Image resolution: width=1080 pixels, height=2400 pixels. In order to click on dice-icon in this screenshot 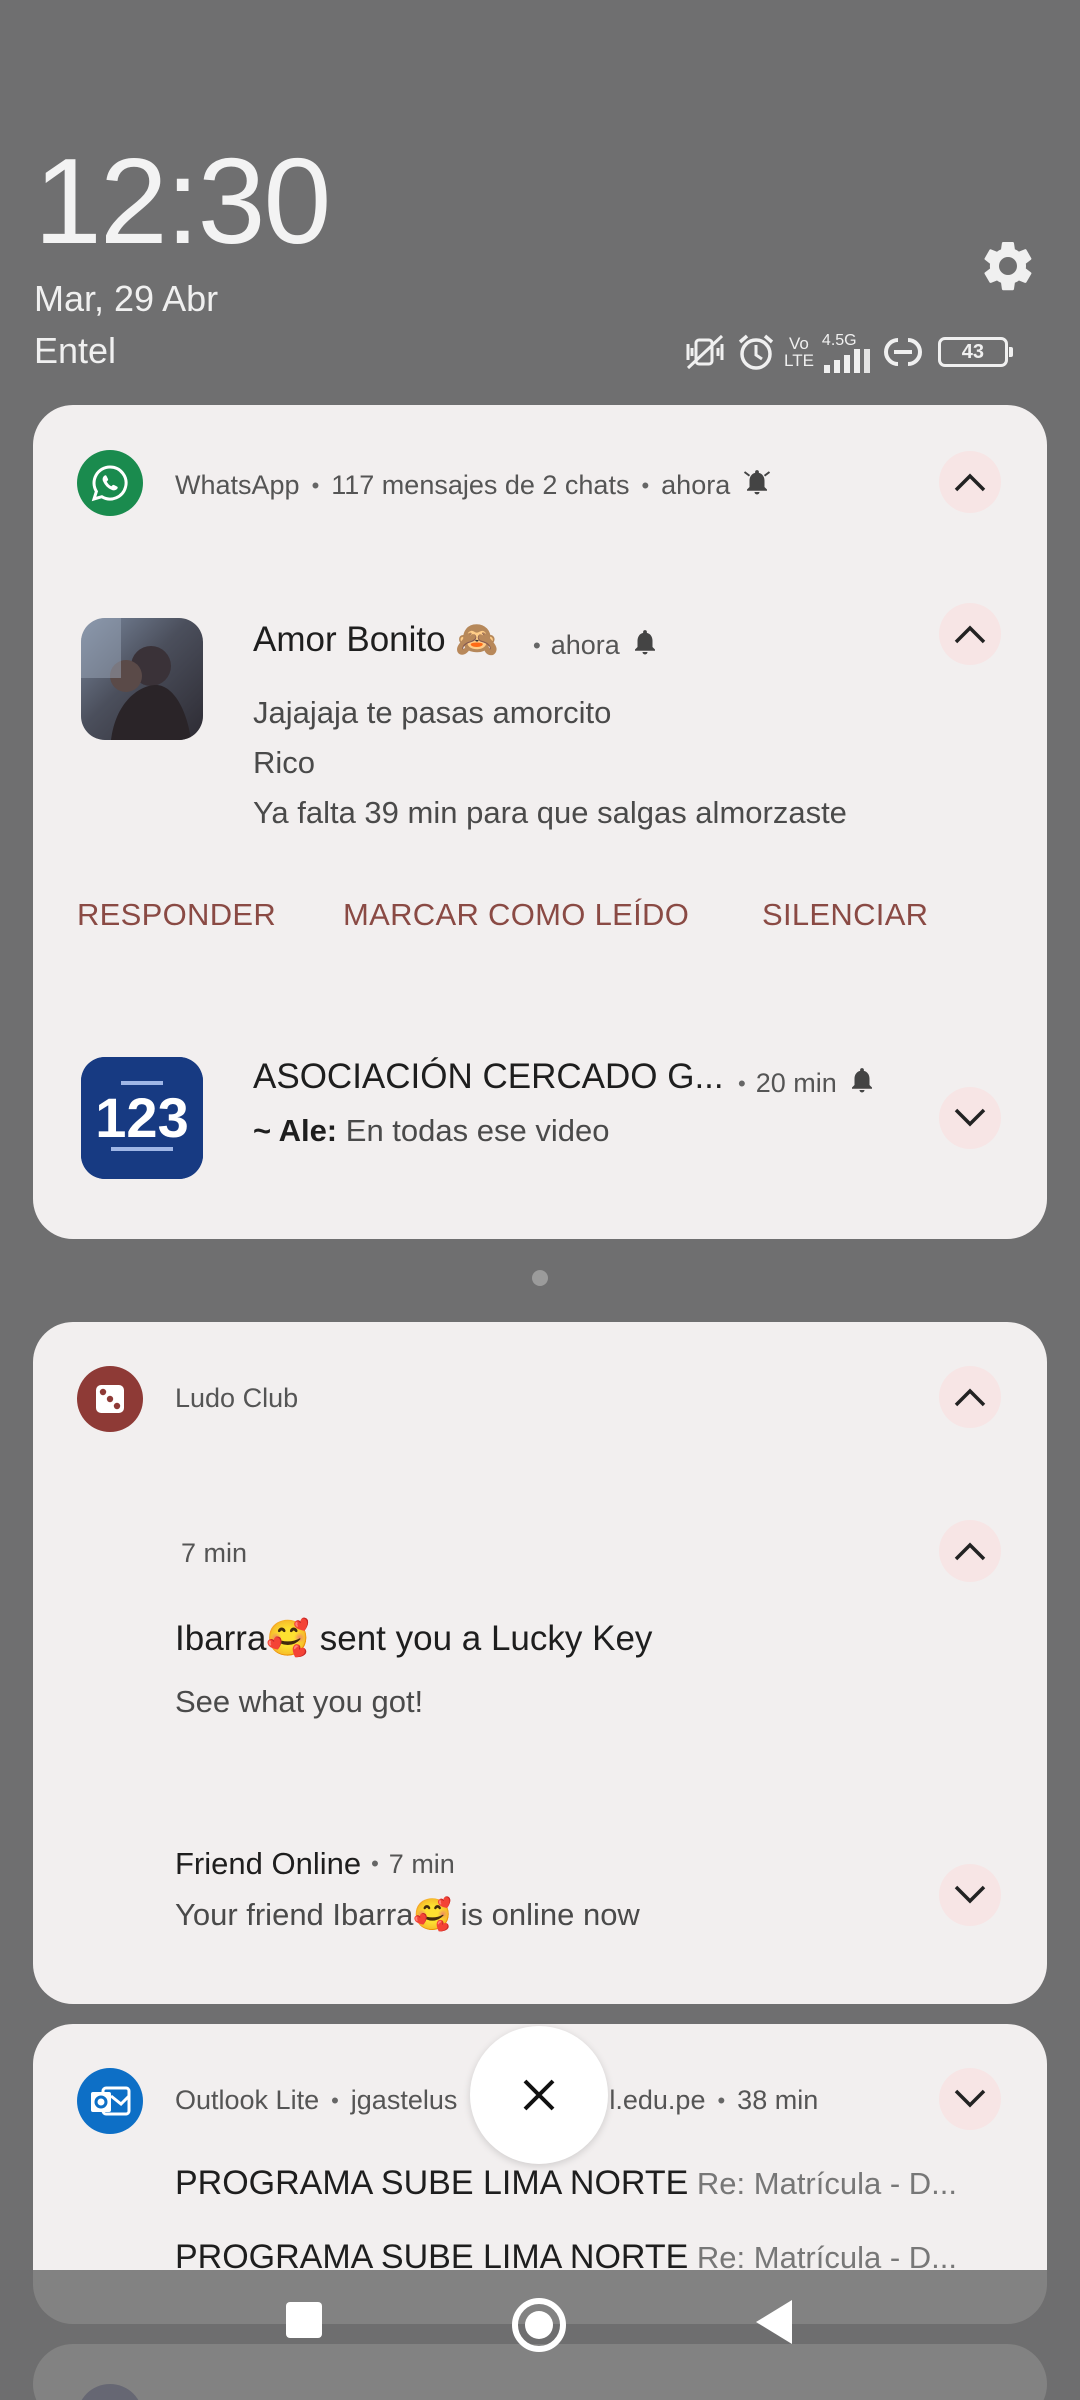, I will do `click(110, 1399)`.